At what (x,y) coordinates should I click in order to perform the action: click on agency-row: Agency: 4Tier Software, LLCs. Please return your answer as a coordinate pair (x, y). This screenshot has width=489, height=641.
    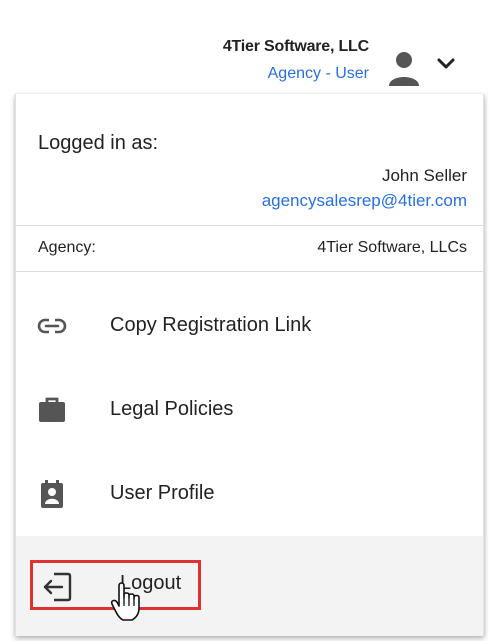
    Looking at the image, I should click on (249, 248).